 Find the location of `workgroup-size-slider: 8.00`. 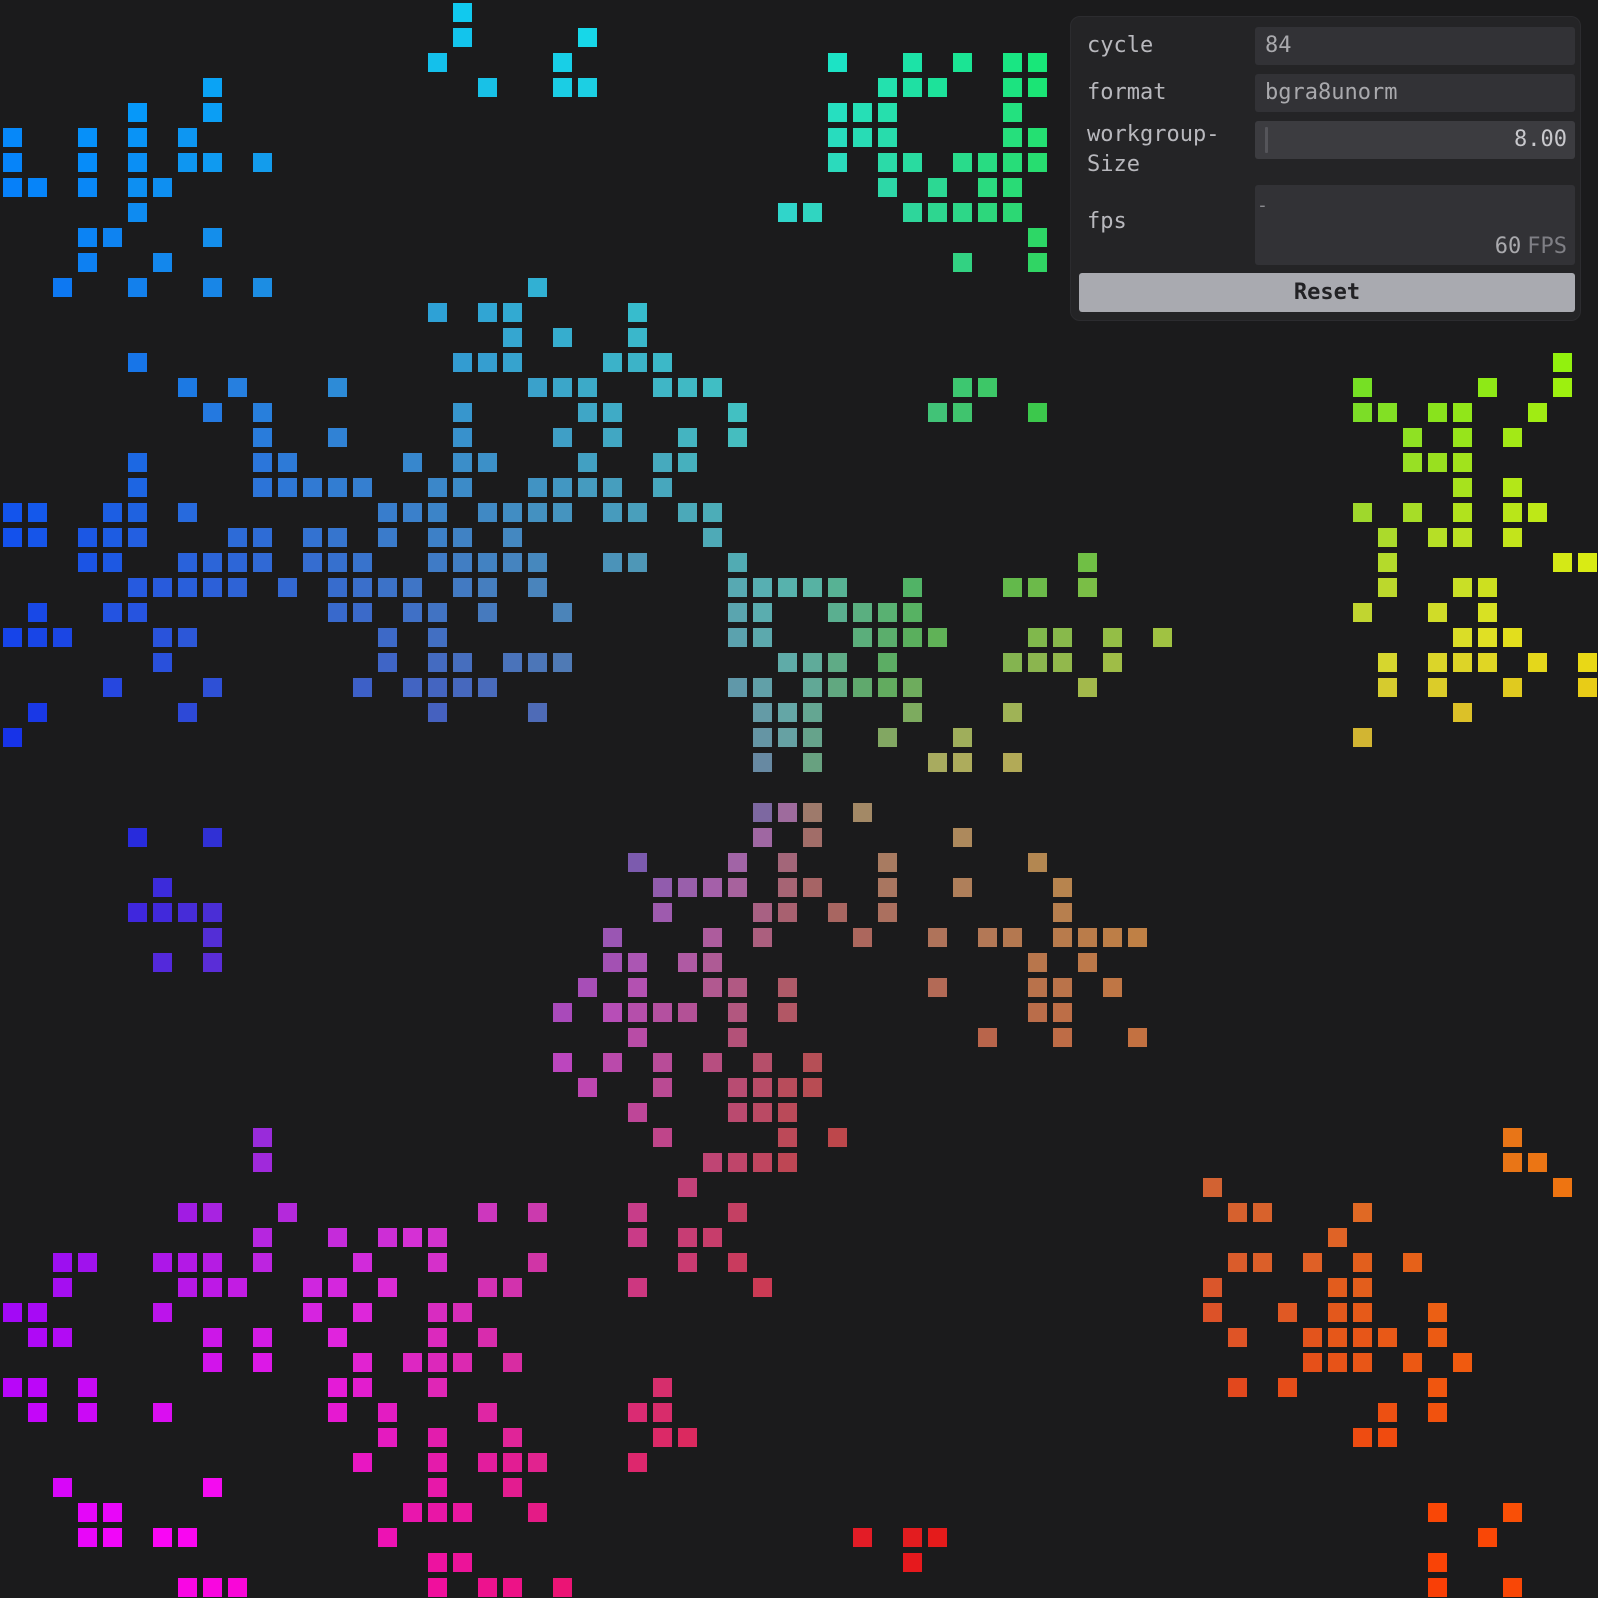

workgroup-size-slider: 8.00 is located at coordinates (1415, 140).